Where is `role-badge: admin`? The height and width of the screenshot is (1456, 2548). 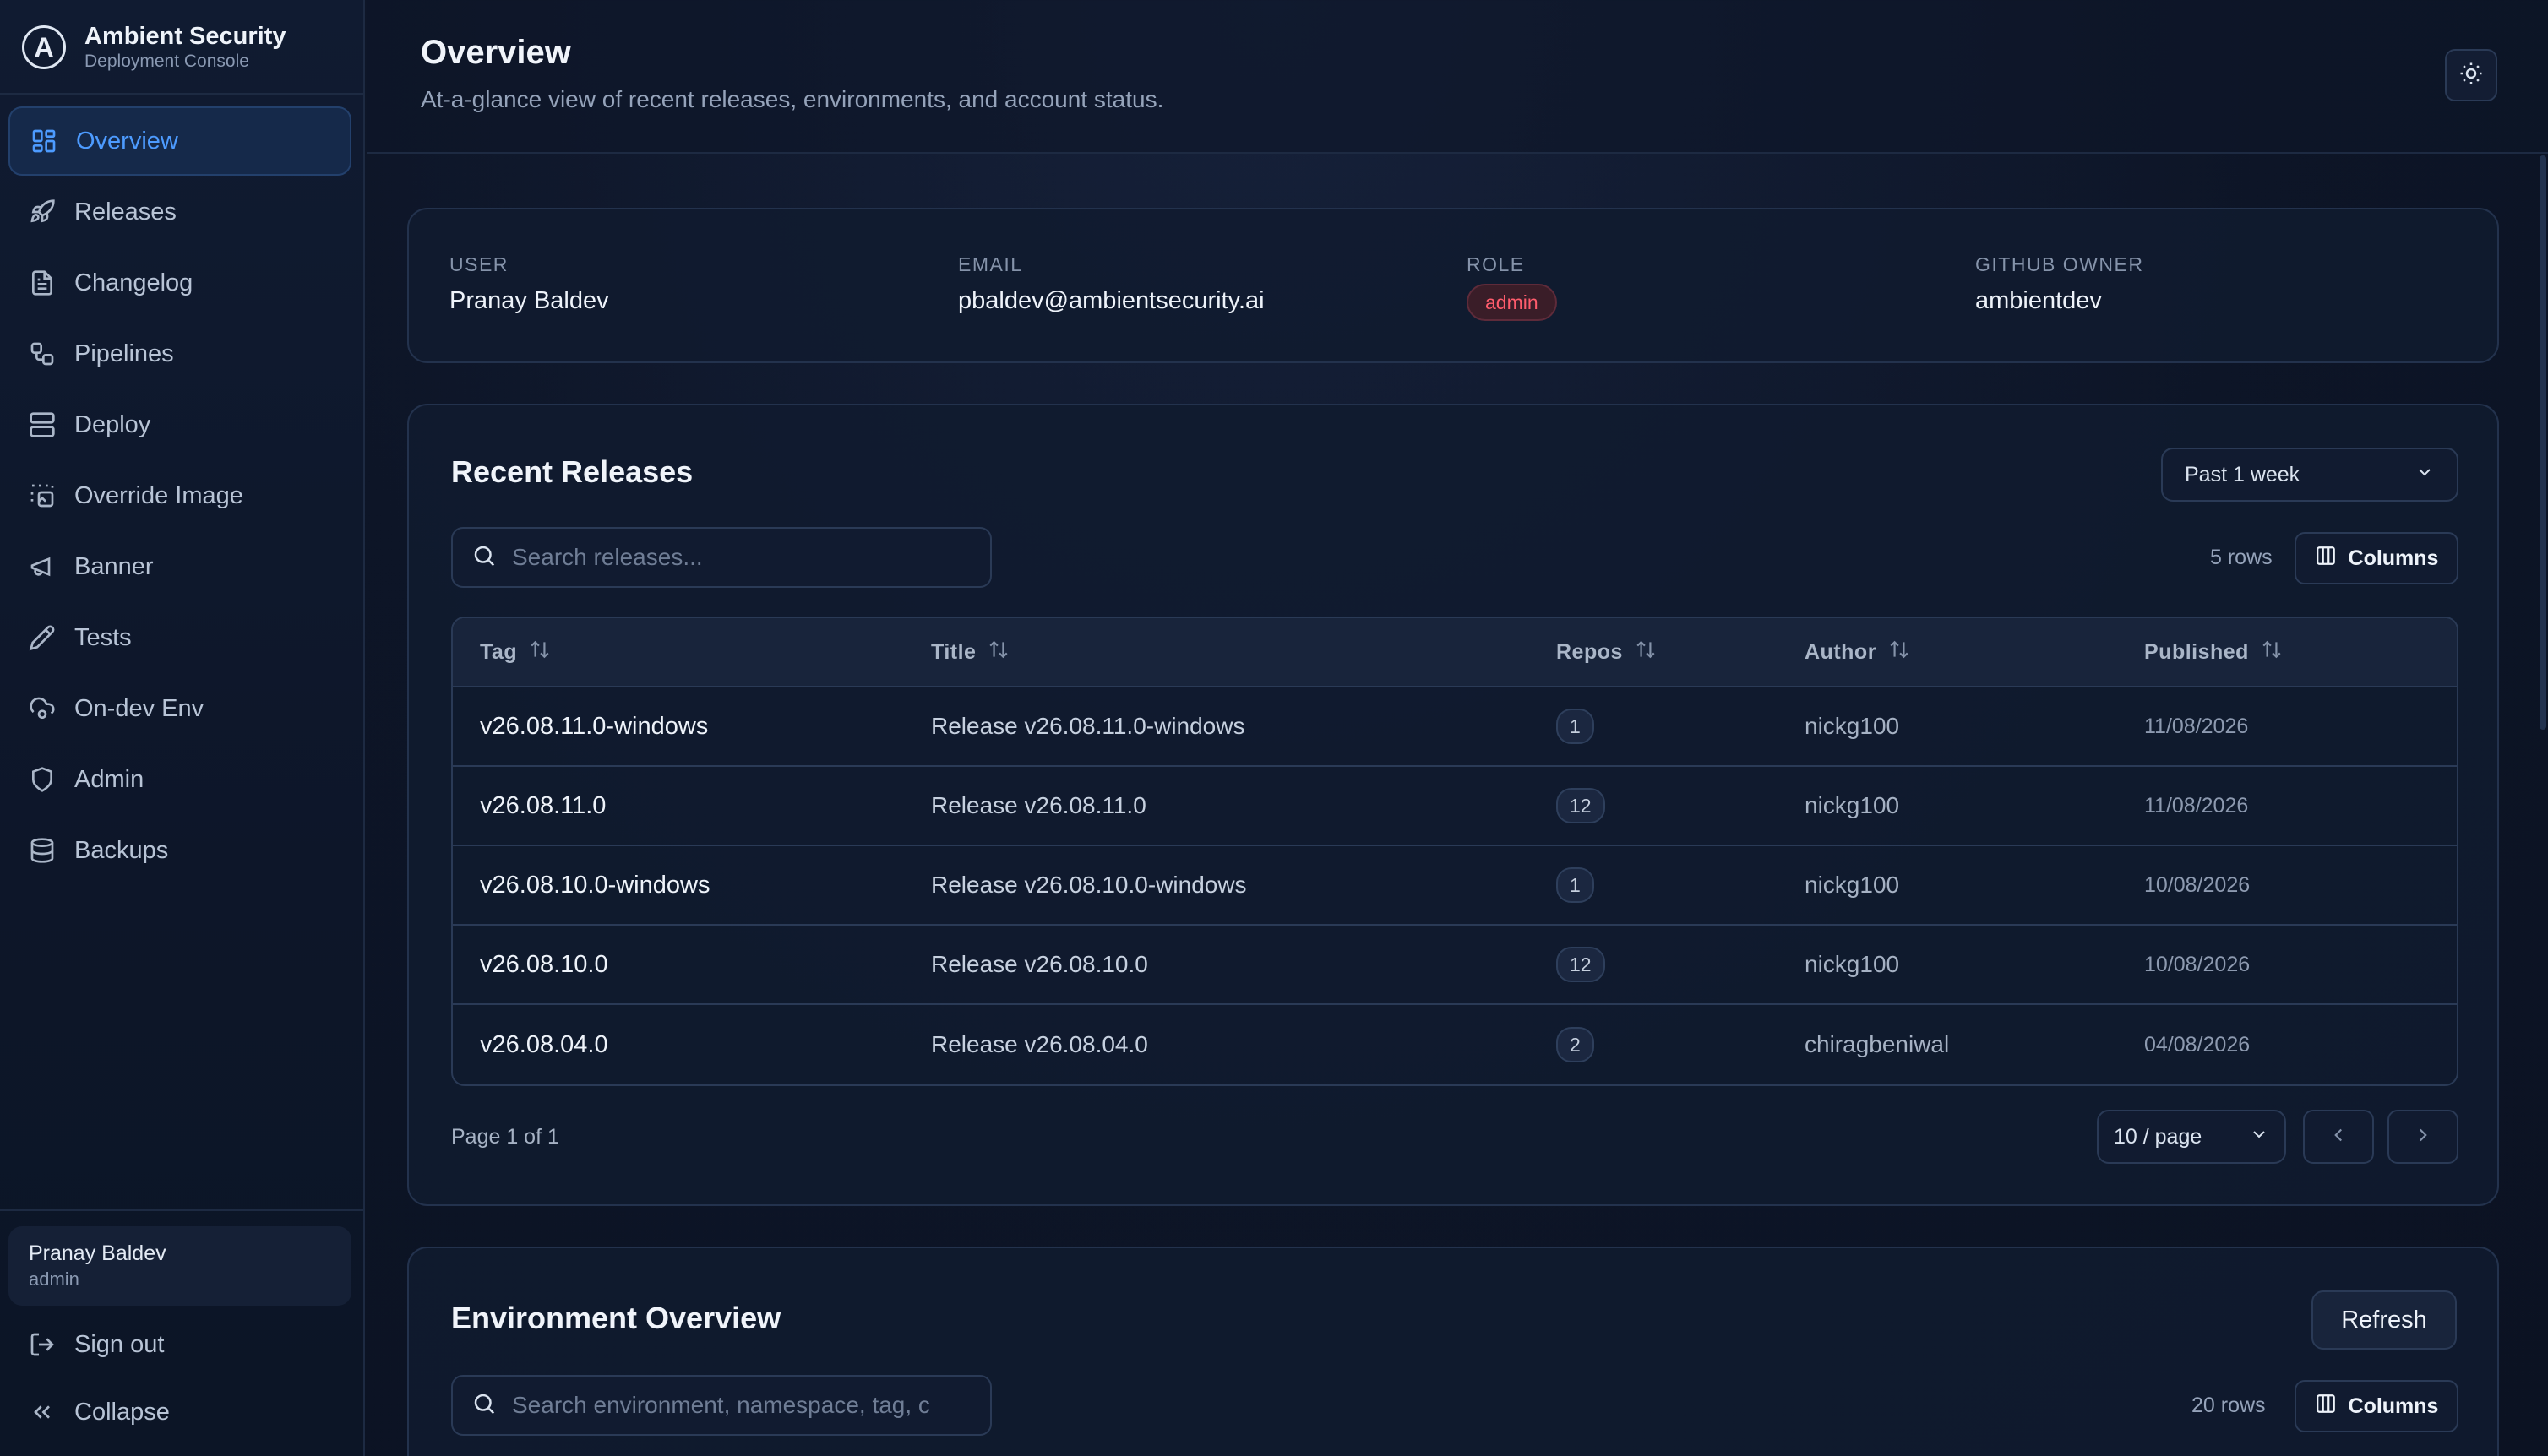 role-badge: admin is located at coordinates (1512, 302).